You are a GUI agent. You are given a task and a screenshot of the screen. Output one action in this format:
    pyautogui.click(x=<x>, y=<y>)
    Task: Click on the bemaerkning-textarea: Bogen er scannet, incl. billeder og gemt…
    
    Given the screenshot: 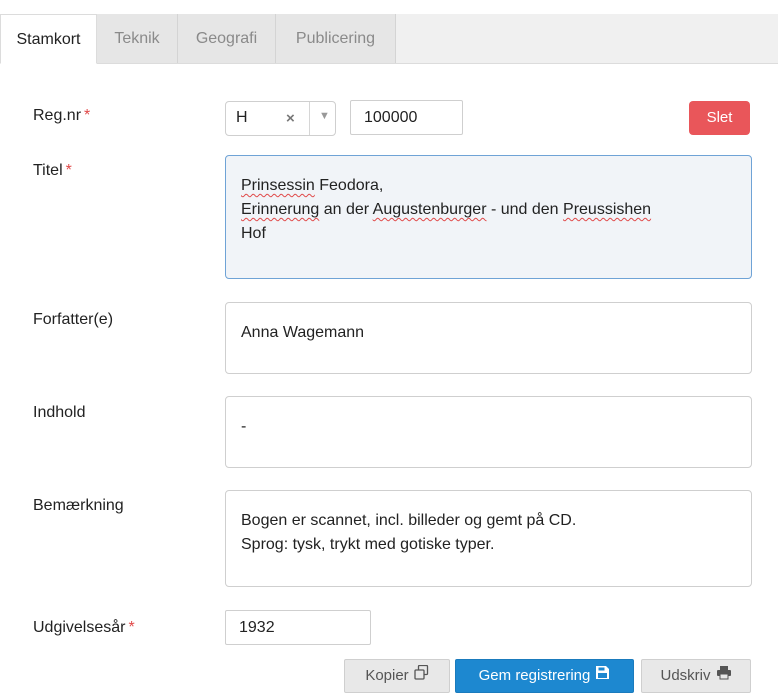 What is the action you would take?
    pyautogui.click(x=488, y=538)
    